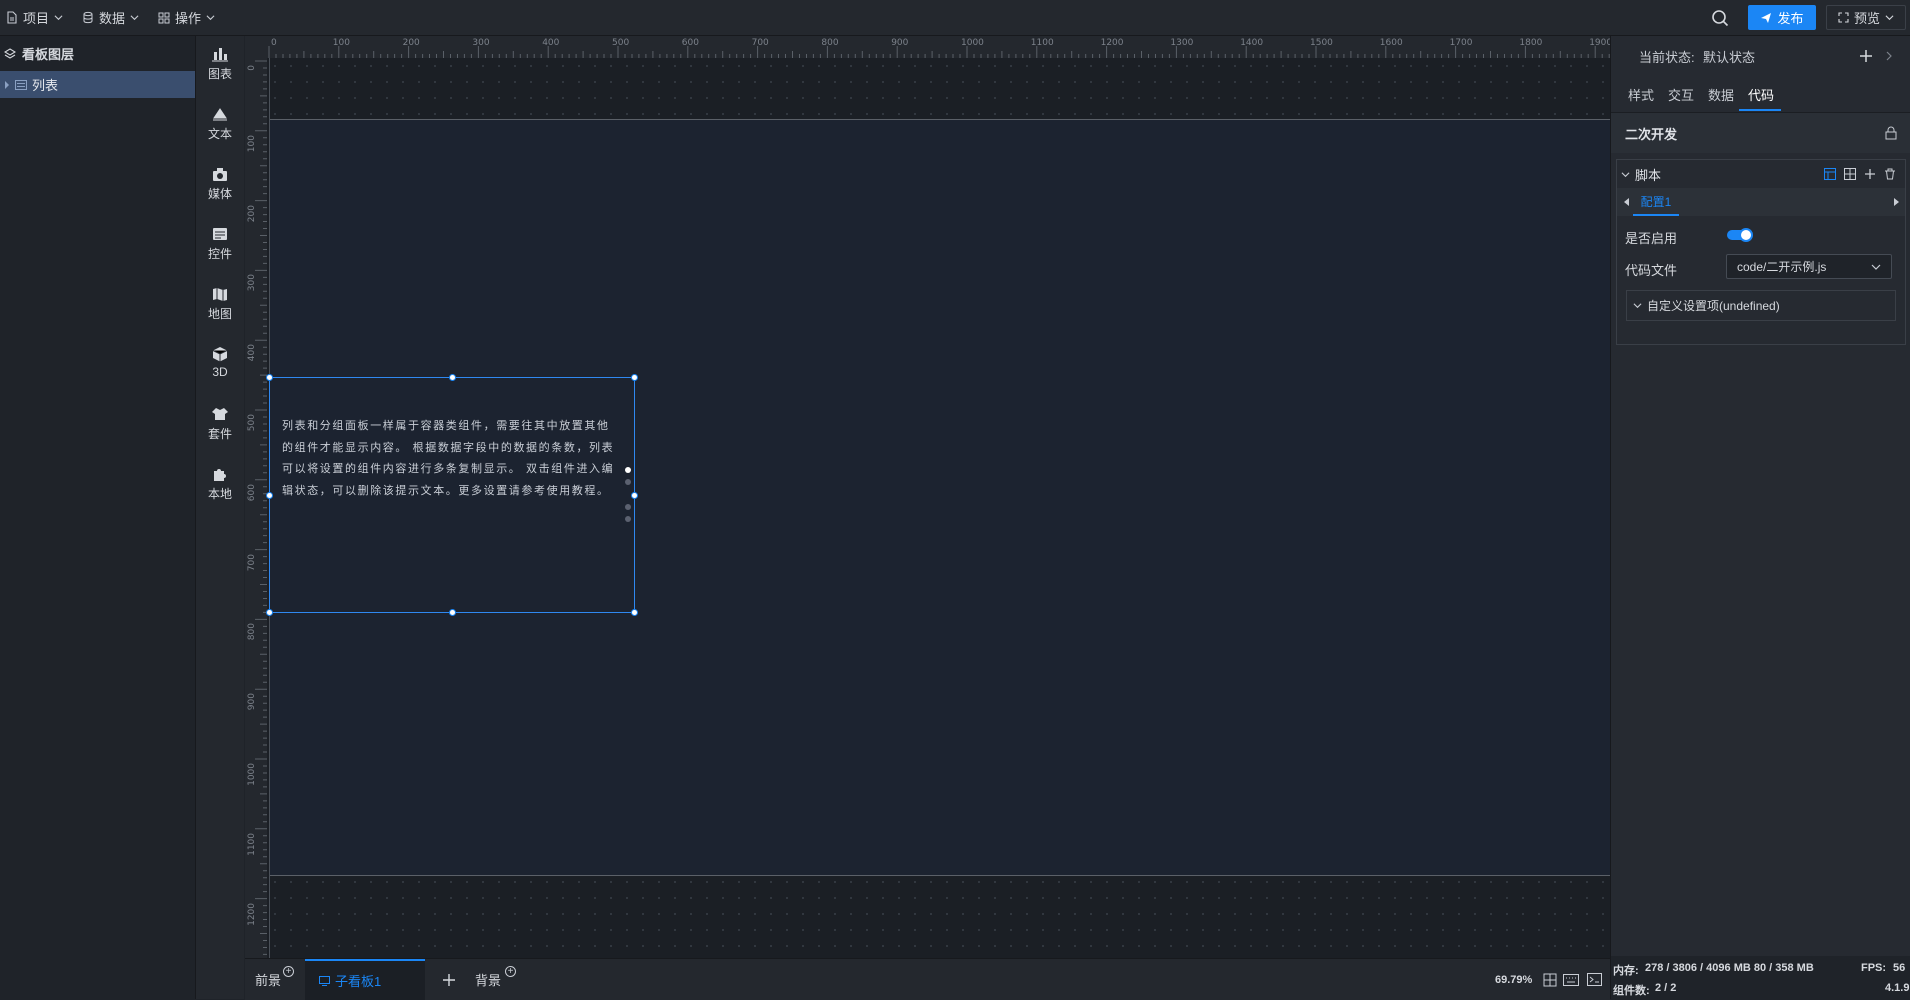 This screenshot has height=1000, width=1910. What do you see at coordinates (1721, 18) in the screenshot?
I see `search-button` at bounding box center [1721, 18].